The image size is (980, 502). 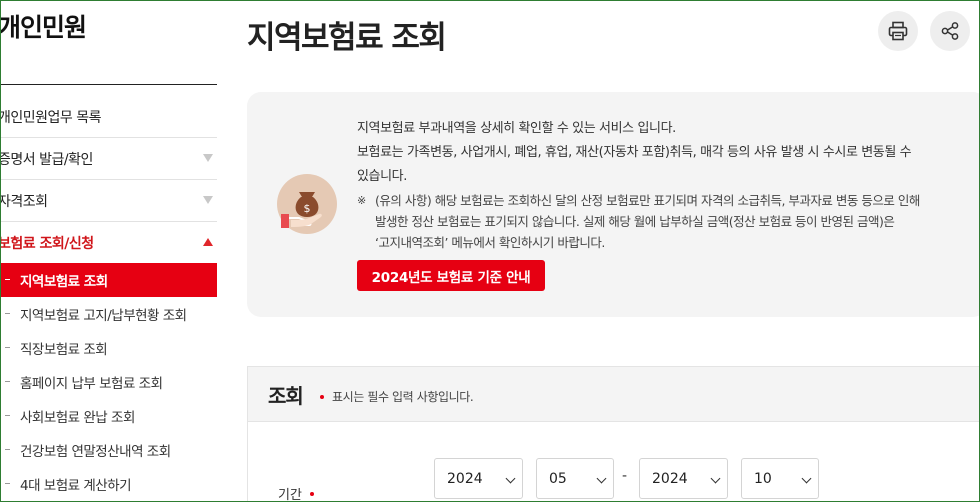 I want to click on sidebar-item-label: 개인민원업무 목록, so click(x=51, y=117).